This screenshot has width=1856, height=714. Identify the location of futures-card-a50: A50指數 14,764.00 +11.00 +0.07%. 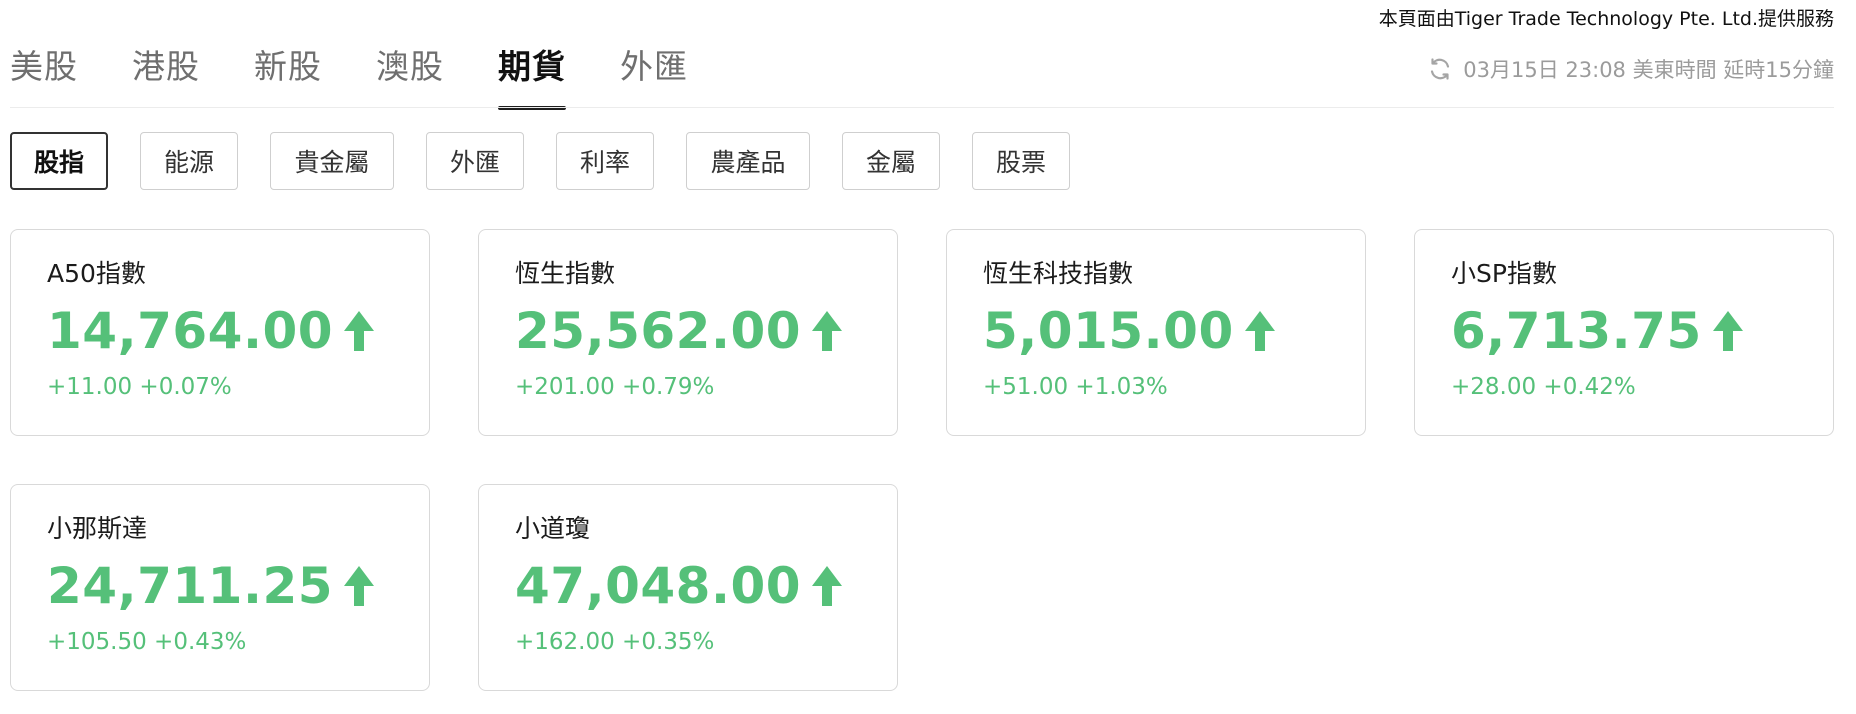
(220, 332).